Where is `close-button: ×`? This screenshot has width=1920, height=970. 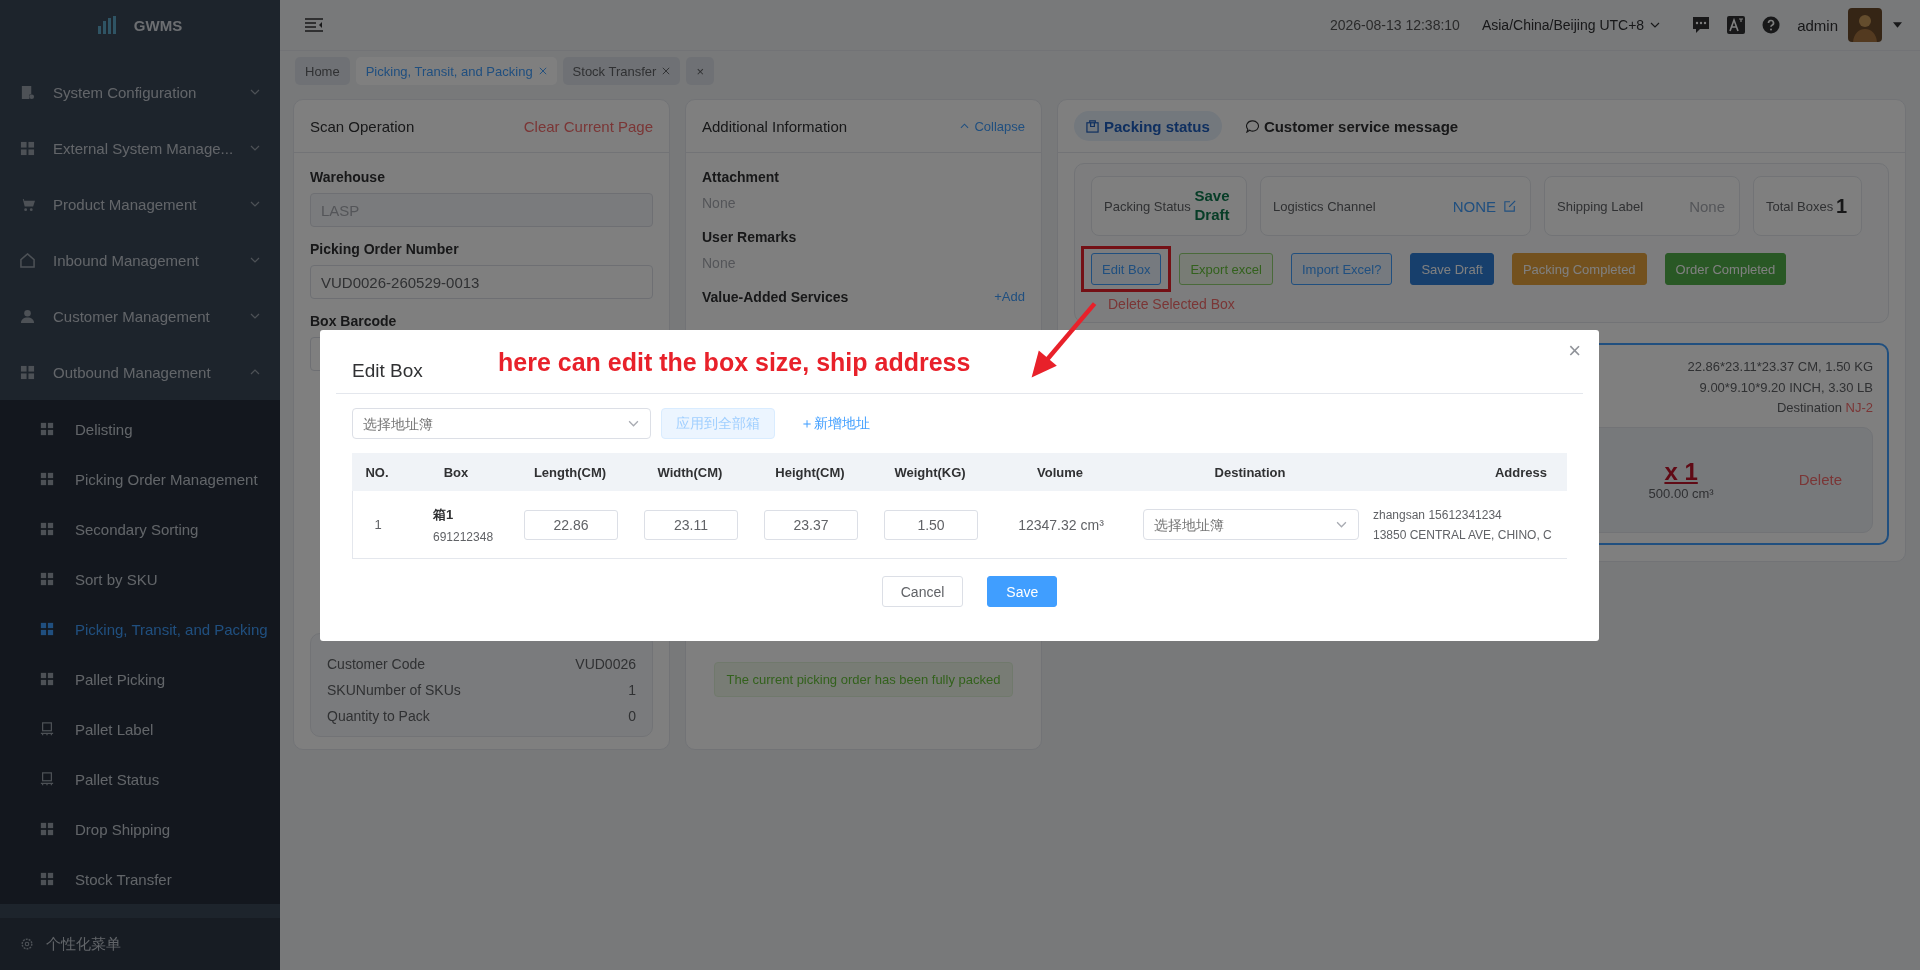
close-button: × is located at coordinates (1574, 351).